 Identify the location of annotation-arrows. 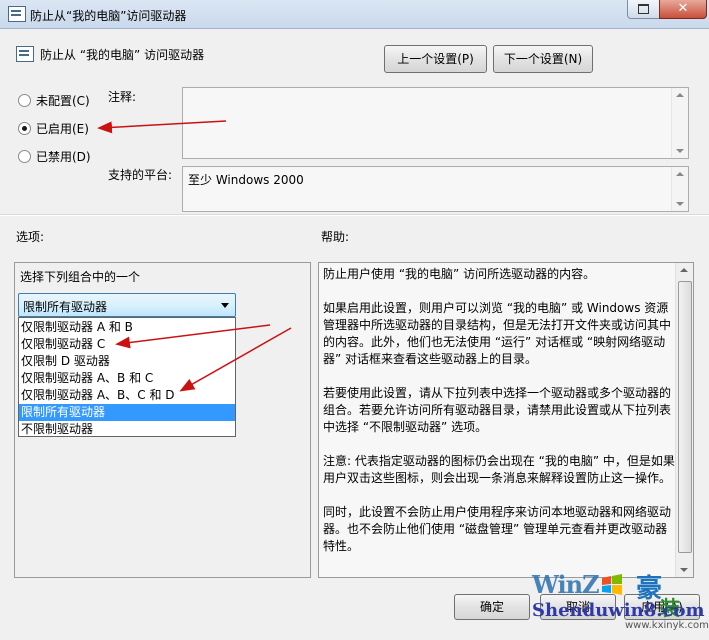
(194, 256).